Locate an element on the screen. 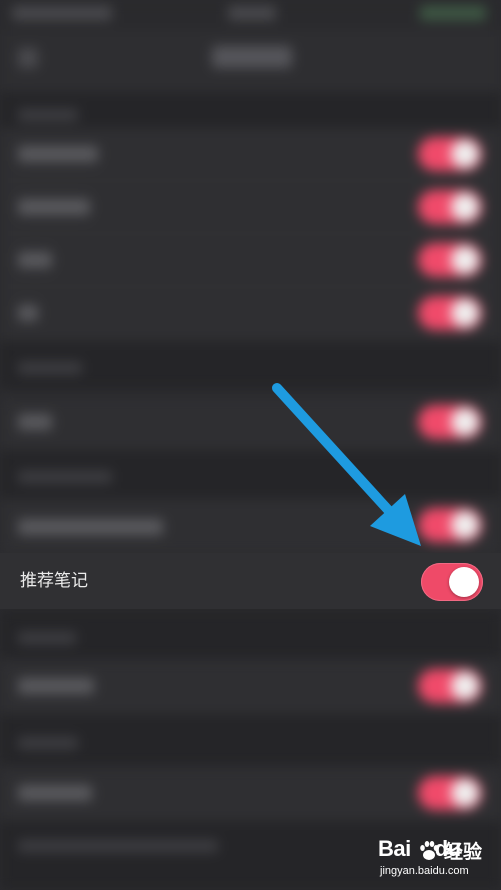 The image size is (501, 890). back-icon is located at coordinates (28, 58).